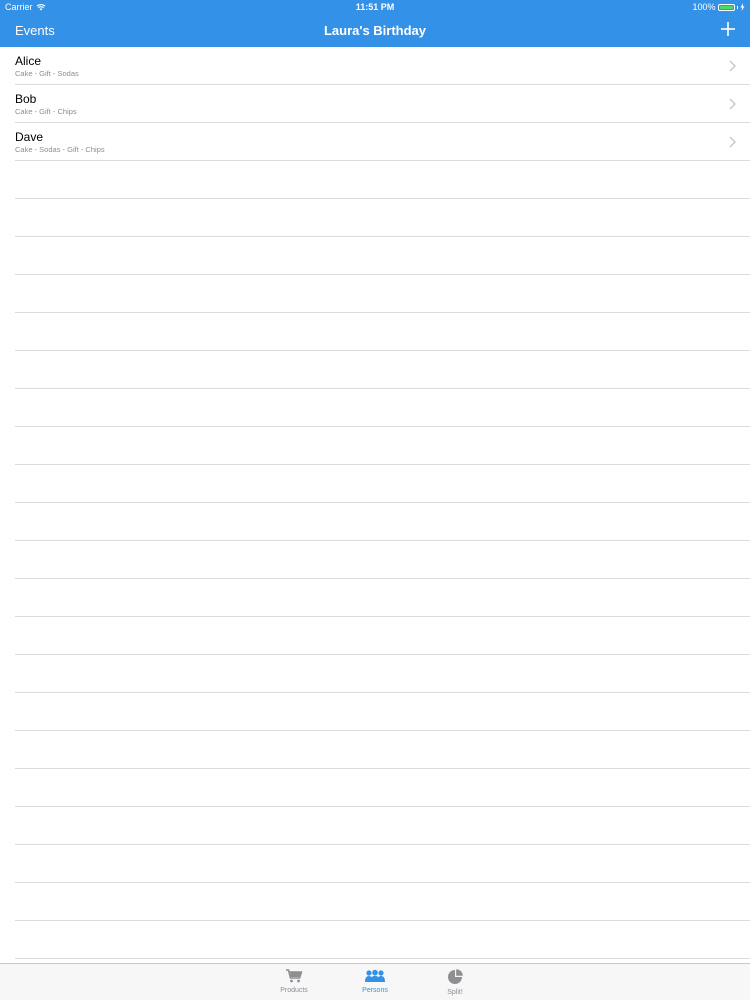  Describe the element at coordinates (29, 137) in the screenshot. I see `person-name: Dave` at that location.